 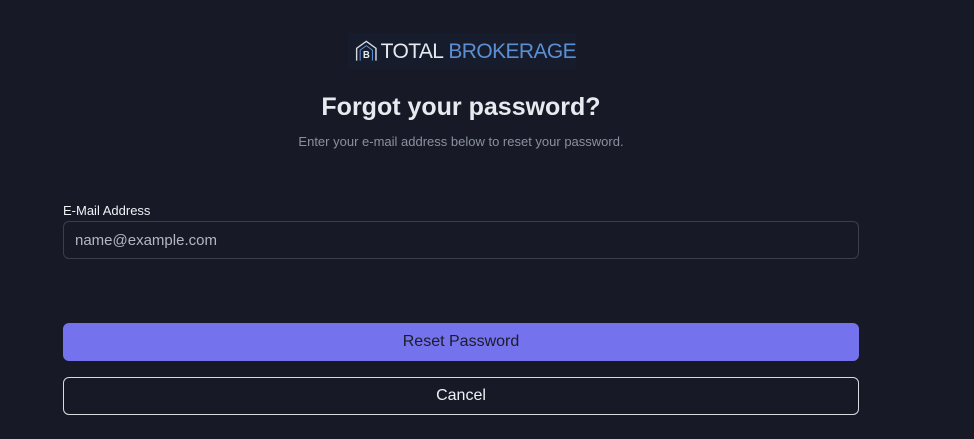 I want to click on email-label: E-Mail Address, so click(x=107, y=210).